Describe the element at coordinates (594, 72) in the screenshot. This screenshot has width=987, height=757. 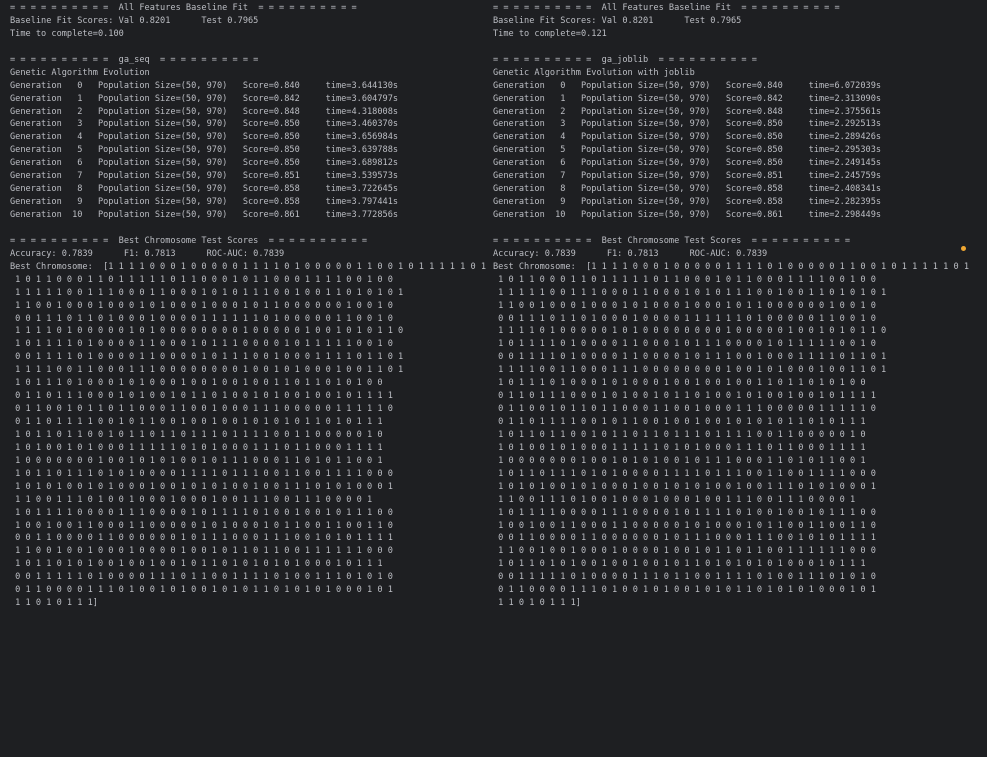
I see `console-line: Genetic Algorithm Evolution with joblib` at that location.